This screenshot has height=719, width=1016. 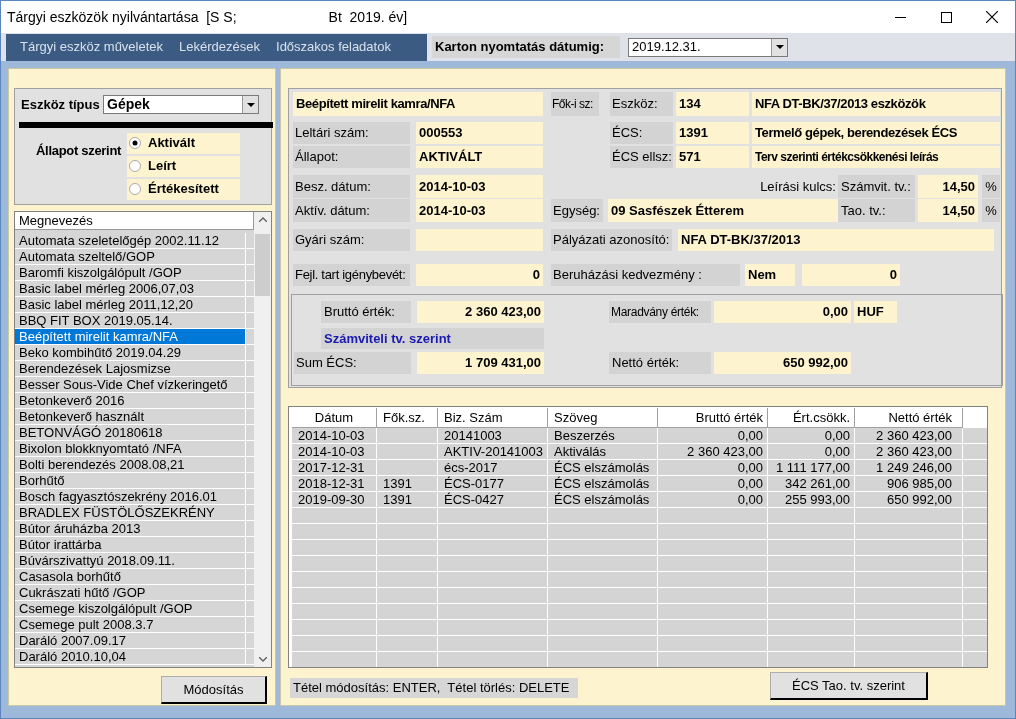 What do you see at coordinates (909, 499) in the screenshot?
I see `table-cell: 650 992,00` at bounding box center [909, 499].